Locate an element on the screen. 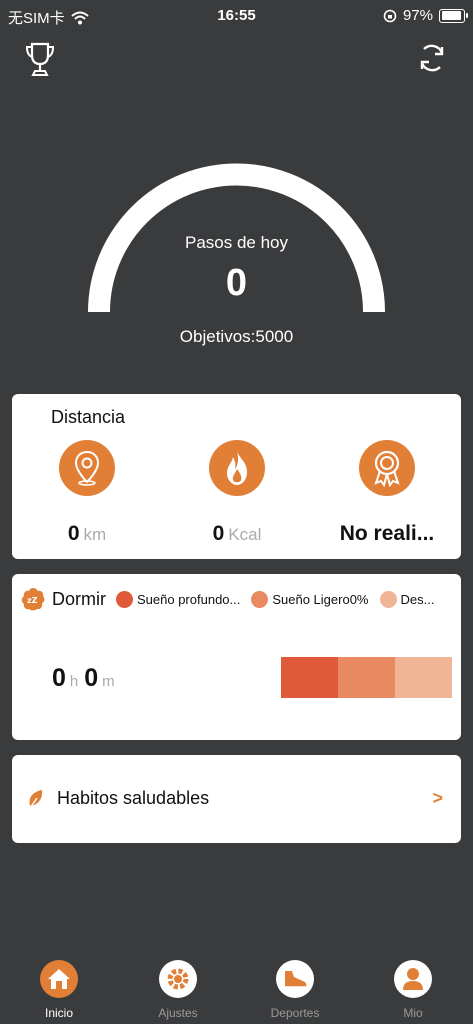 Image resolution: width=473 pixels, height=1024 pixels. leaf-icon is located at coordinates (36, 798).